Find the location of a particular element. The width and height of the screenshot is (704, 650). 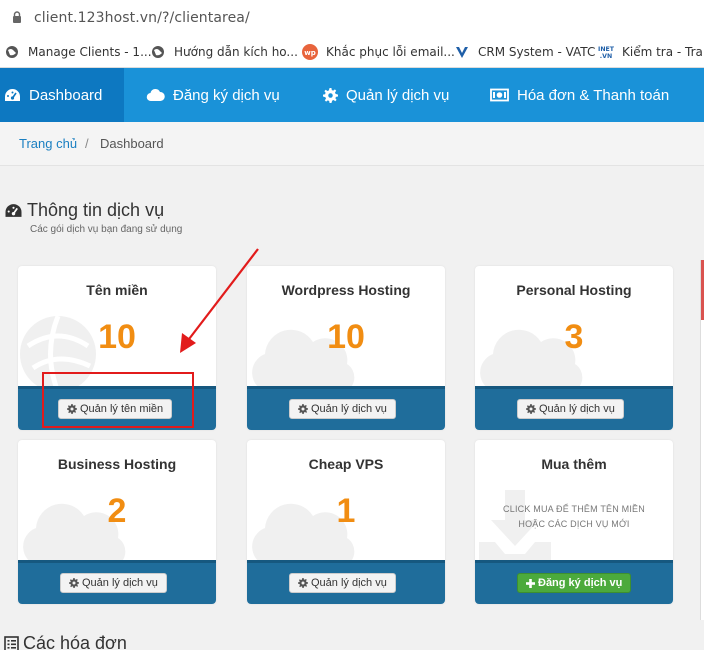

nav-hoa-don-thanh-toan: Hóa đơn & Thanh toán is located at coordinates (579, 95).